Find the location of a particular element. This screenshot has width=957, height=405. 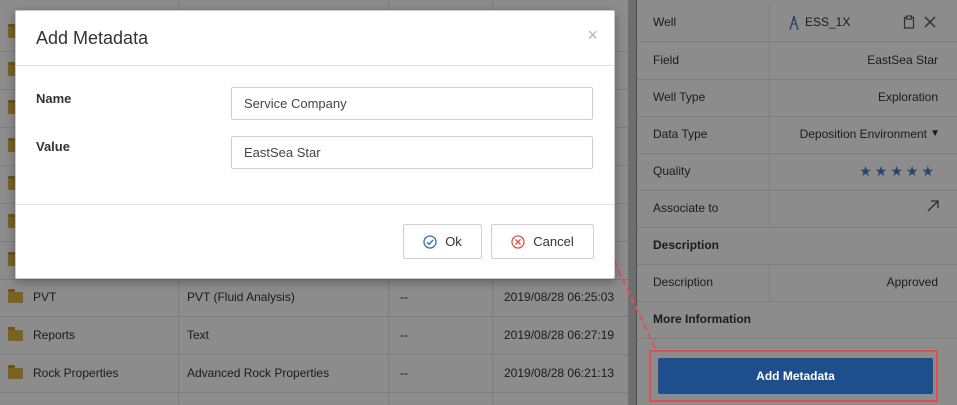

value-input is located at coordinates (412, 152).